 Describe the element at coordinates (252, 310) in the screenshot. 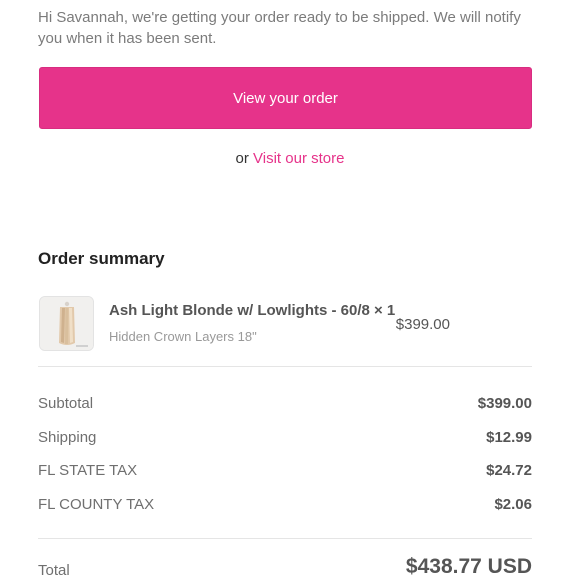

I see `product-name: Ash Light Blonde w/ Lowlights - 60/8 × 1` at that location.